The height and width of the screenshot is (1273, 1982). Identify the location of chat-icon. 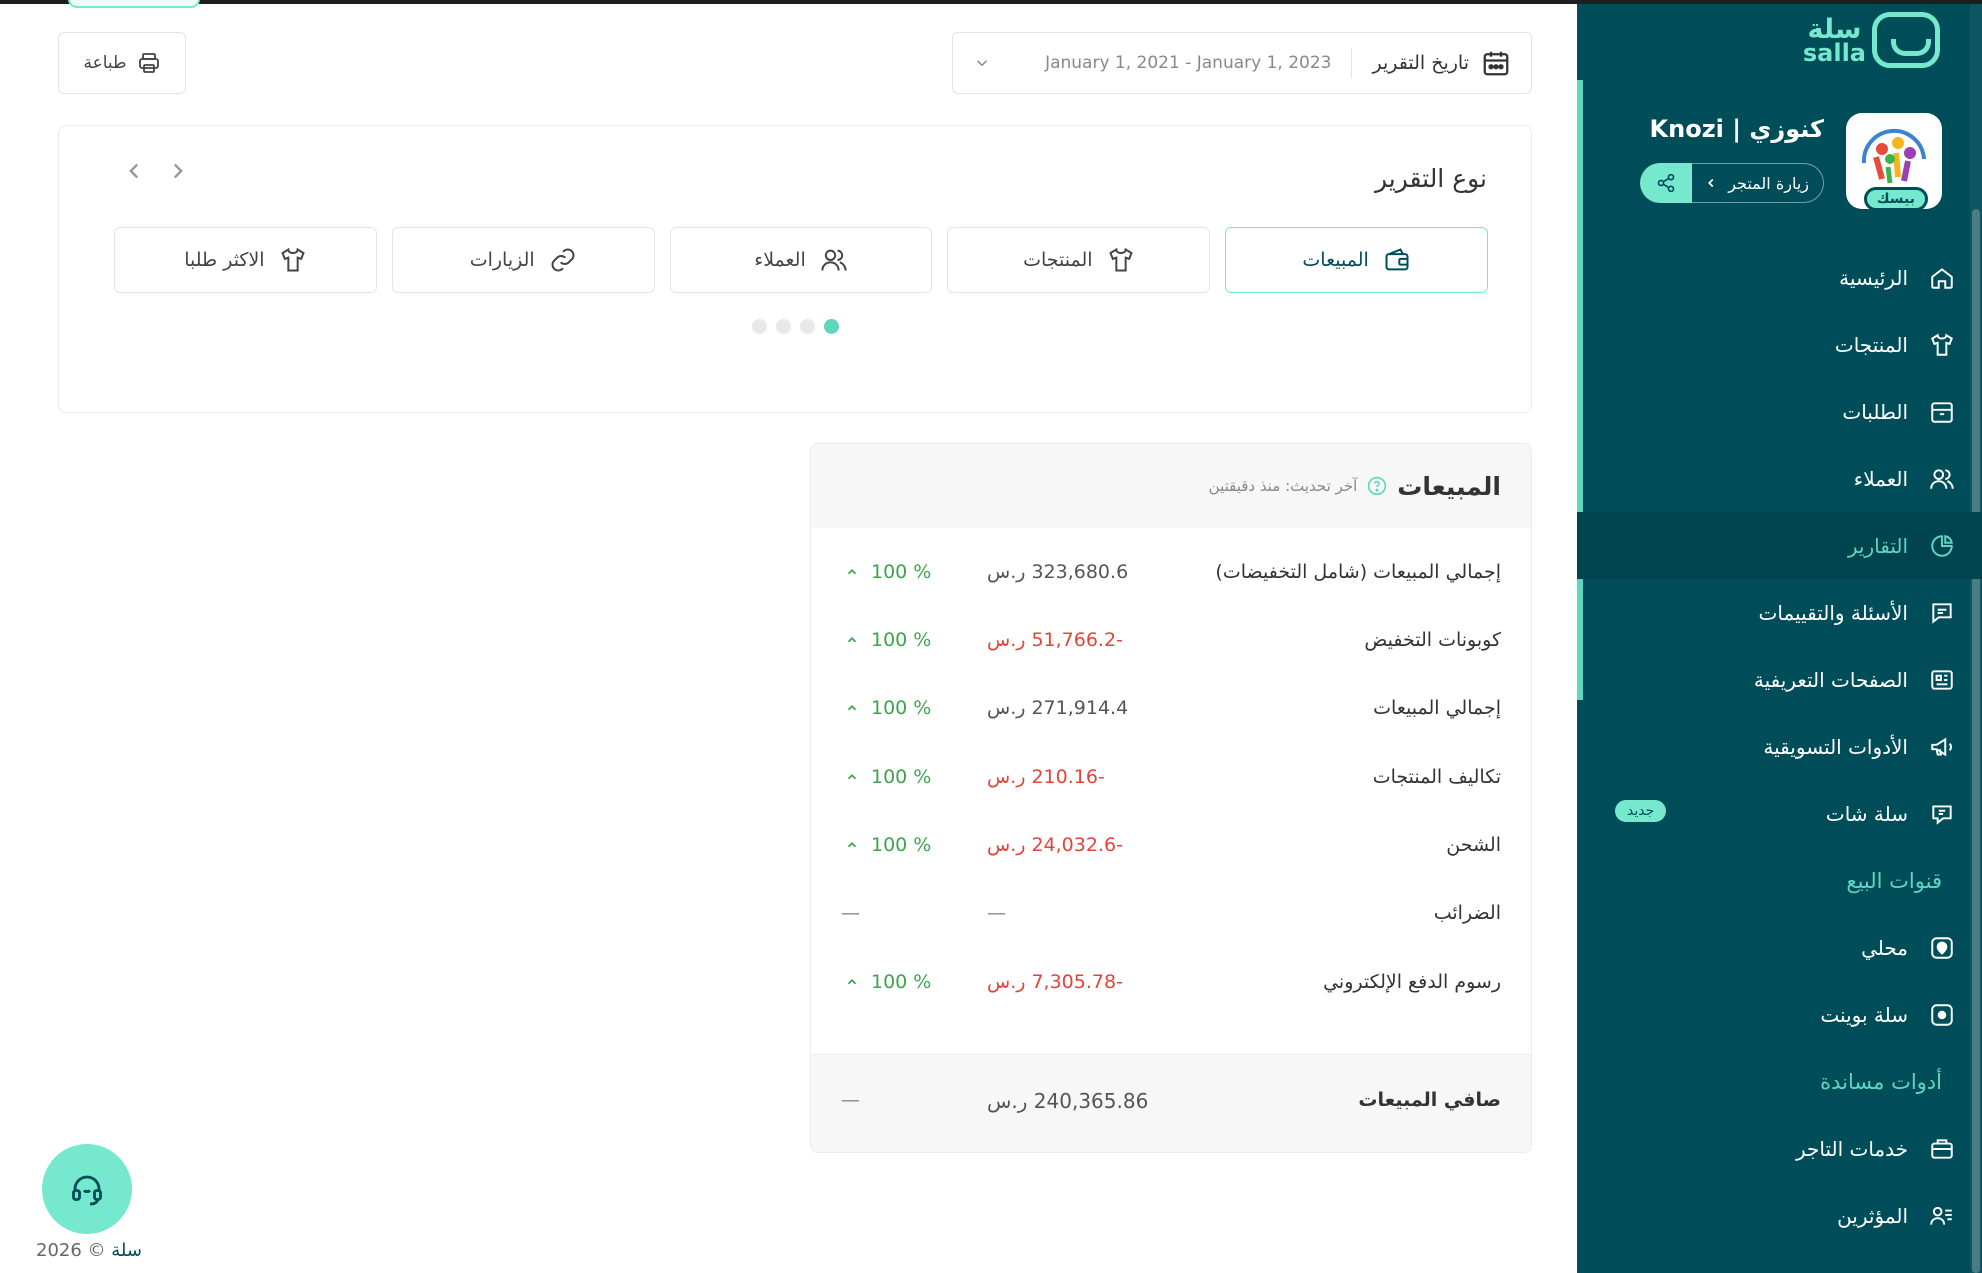
(1942, 814).